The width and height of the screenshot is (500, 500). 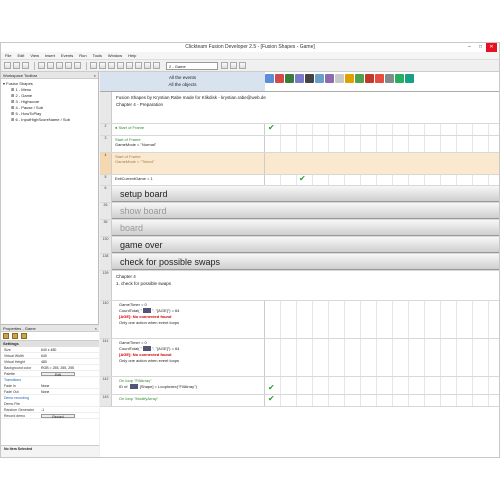 I want to click on palette-edit-button: Edit, so click(x=58, y=374).